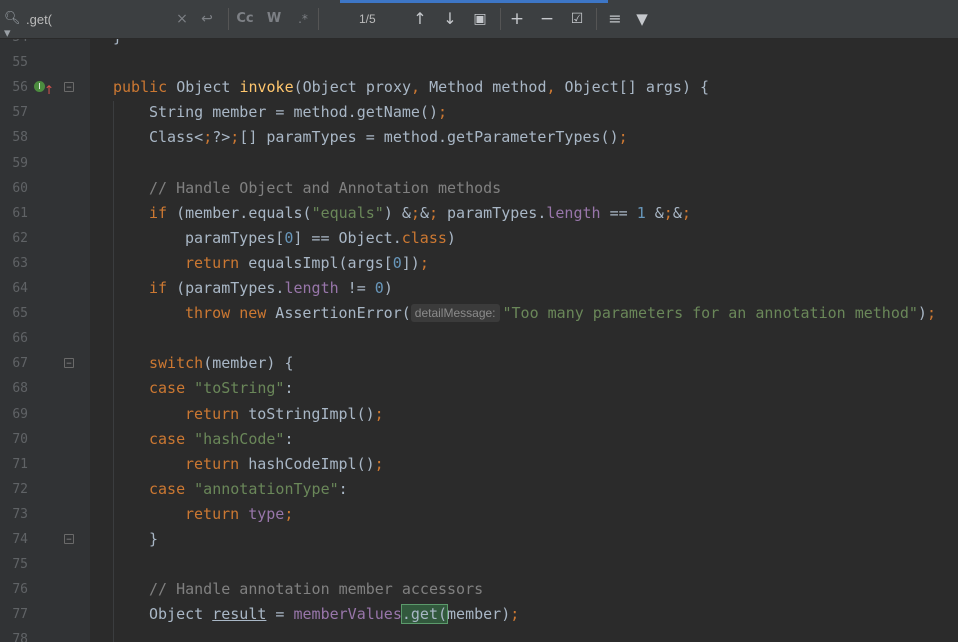  I want to click on remove-occurrence-icon: −, so click(547, 19).